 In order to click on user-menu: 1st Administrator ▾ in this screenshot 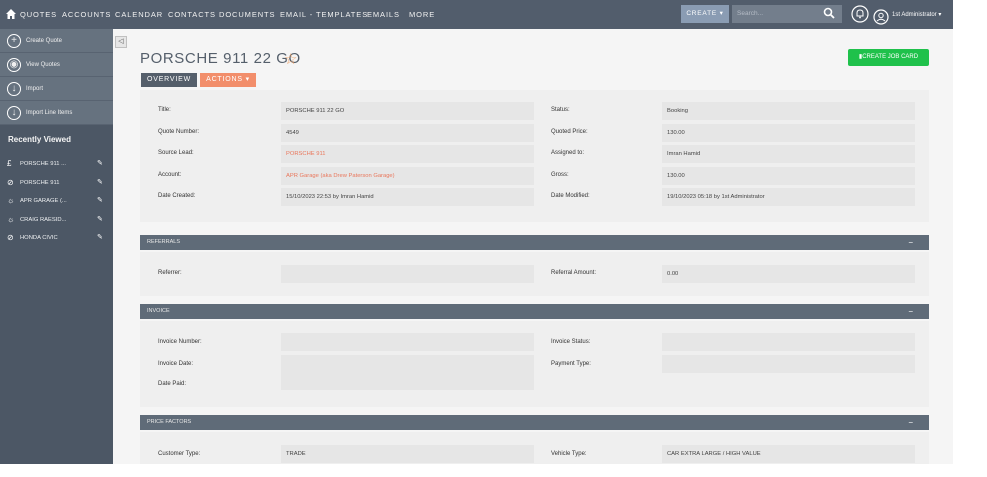, I will do `click(916, 14)`.